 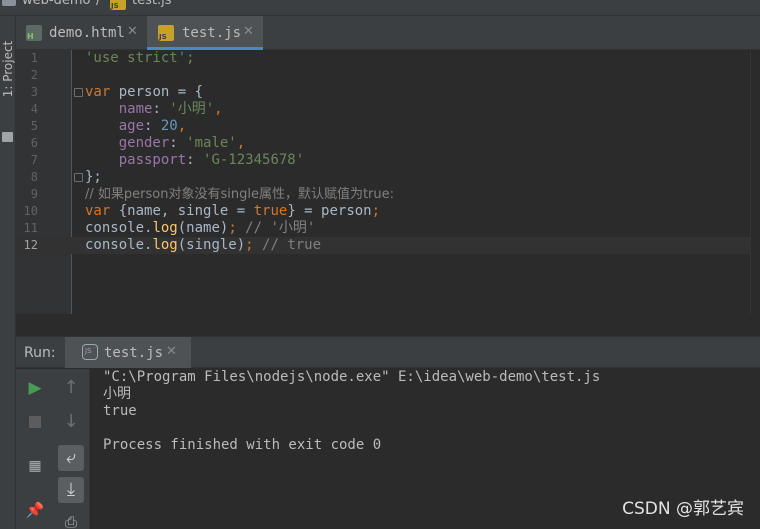 What do you see at coordinates (152, 160) in the screenshot?
I see `property-token: passport` at bounding box center [152, 160].